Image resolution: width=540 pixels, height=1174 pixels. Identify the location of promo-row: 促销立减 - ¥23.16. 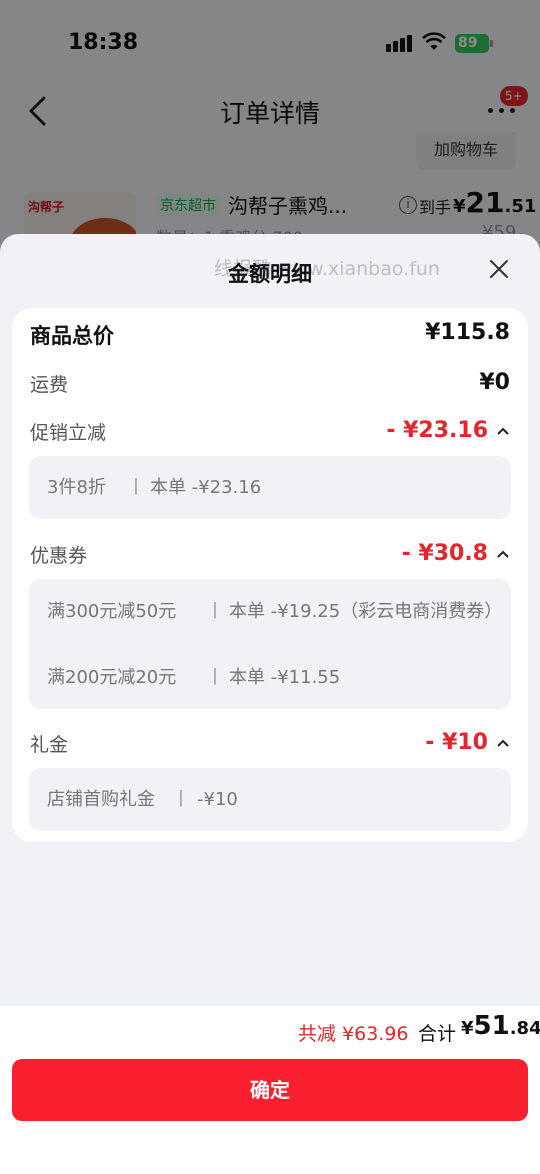
(270, 432).